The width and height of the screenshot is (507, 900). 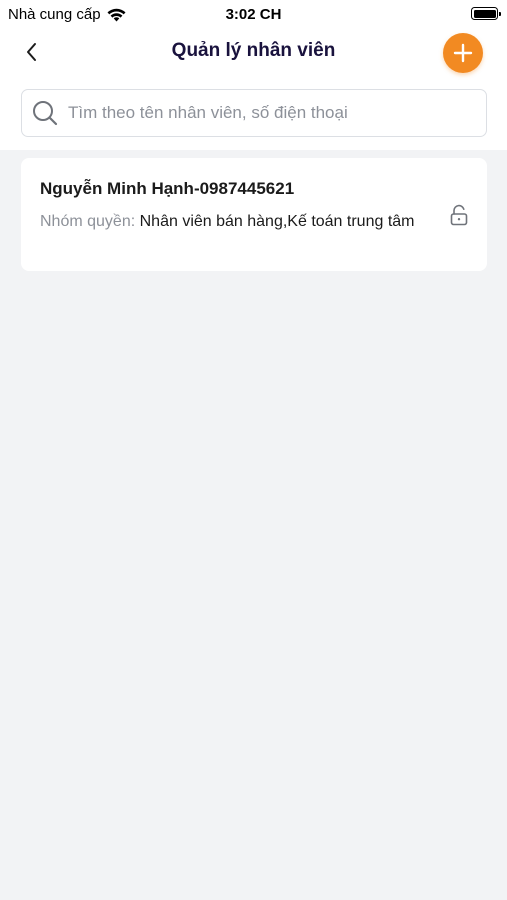 I want to click on search-box, so click(x=254, y=113).